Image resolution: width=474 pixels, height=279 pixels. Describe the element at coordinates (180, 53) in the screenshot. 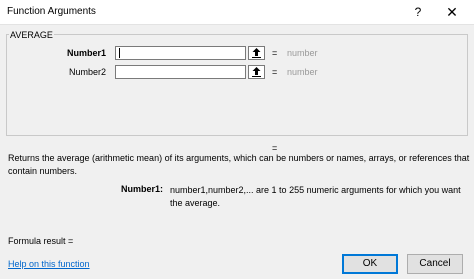

I see `number1-input` at that location.